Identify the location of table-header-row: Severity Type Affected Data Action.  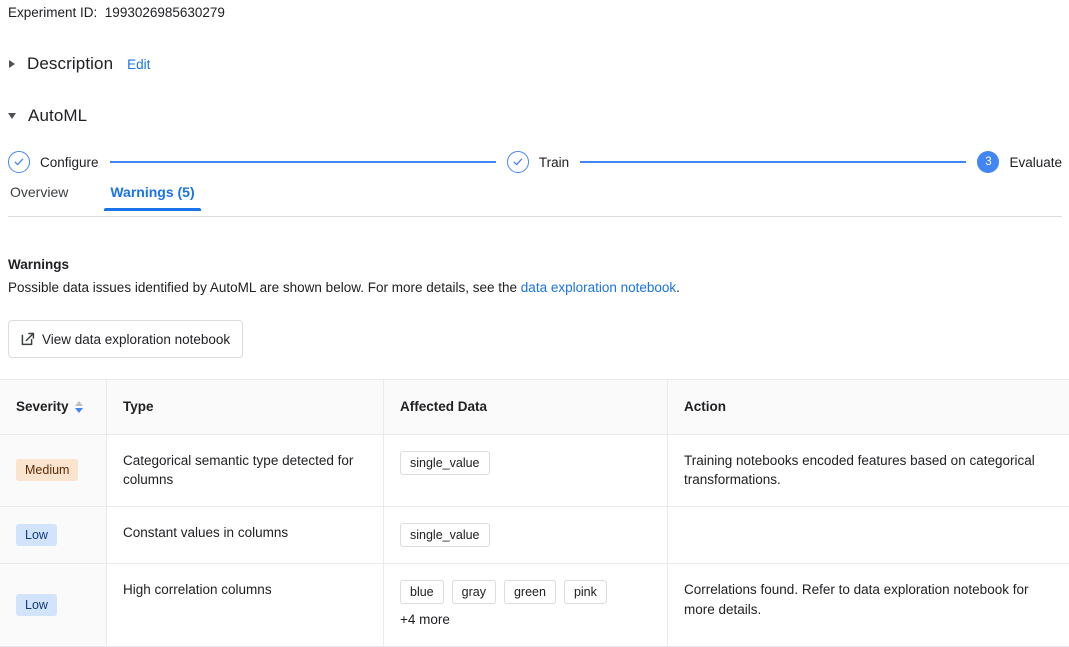
(534, 407).